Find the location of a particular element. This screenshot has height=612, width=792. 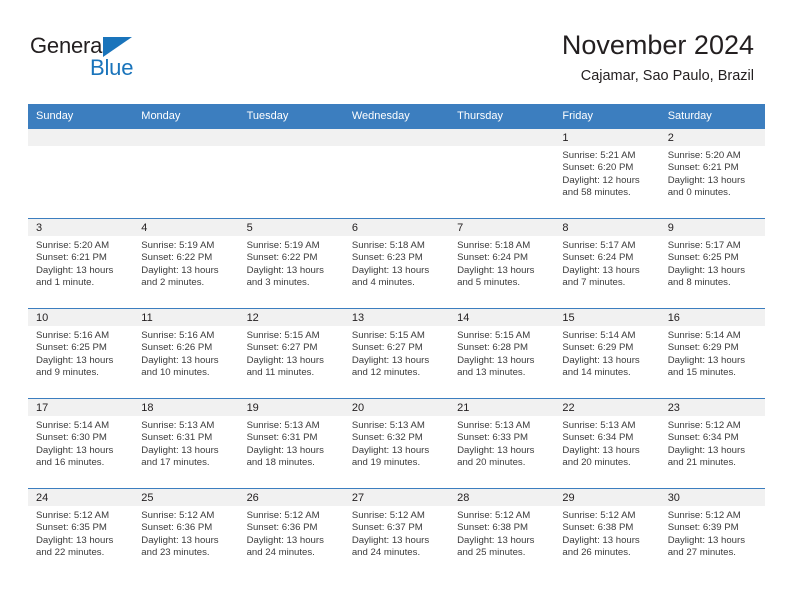

weekday-header-wednesday: Wednesday is located at coordinates (396, 116).